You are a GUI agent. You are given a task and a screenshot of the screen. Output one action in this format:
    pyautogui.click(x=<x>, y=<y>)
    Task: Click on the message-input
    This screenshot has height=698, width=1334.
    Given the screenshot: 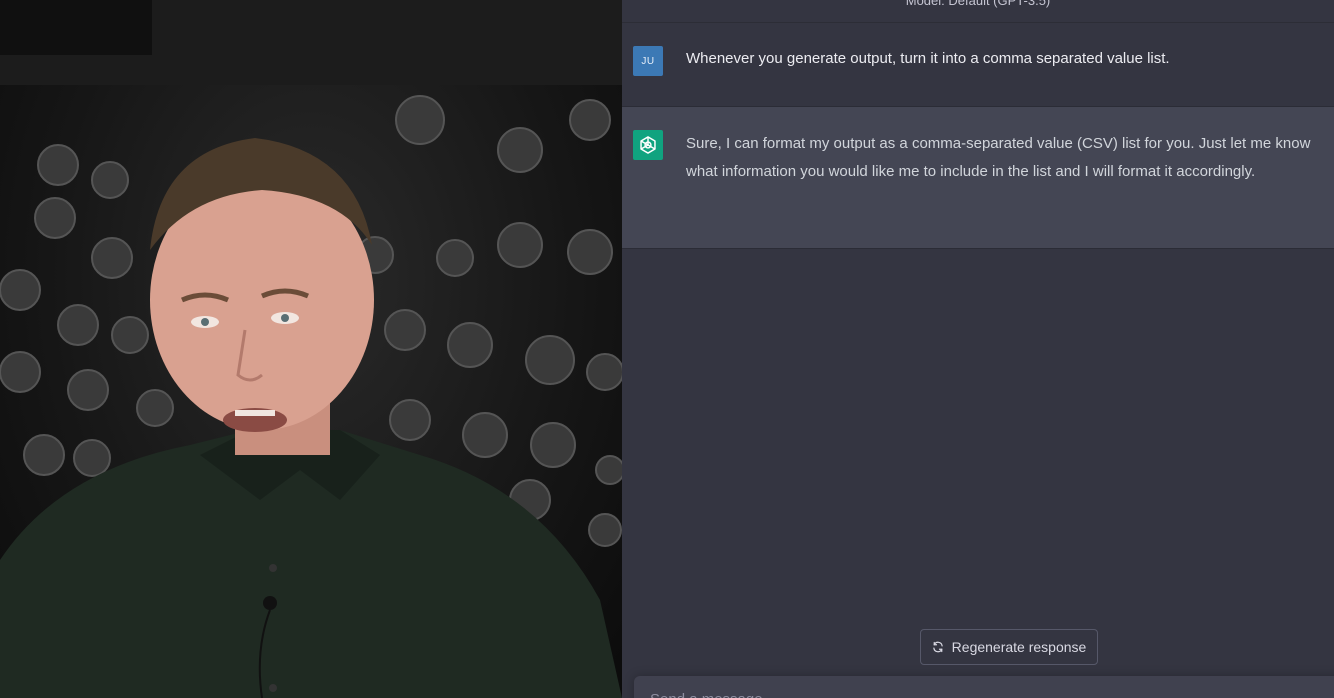 What is the action you would take?
    pyautogui.click(x=970, y=692)
    